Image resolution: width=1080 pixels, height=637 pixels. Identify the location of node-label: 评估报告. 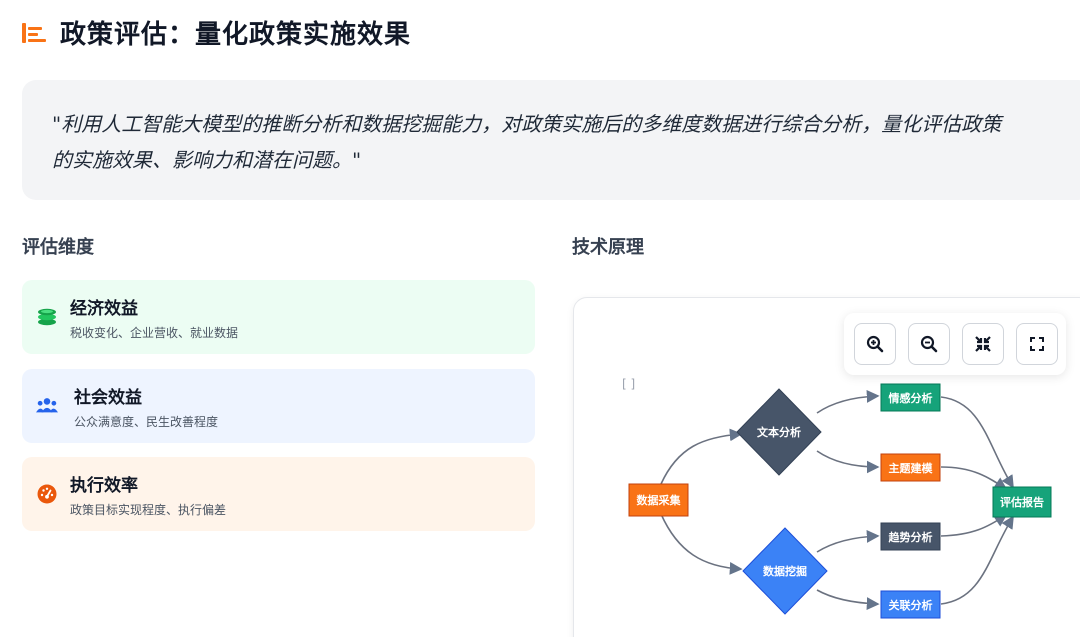
(1022, 502).